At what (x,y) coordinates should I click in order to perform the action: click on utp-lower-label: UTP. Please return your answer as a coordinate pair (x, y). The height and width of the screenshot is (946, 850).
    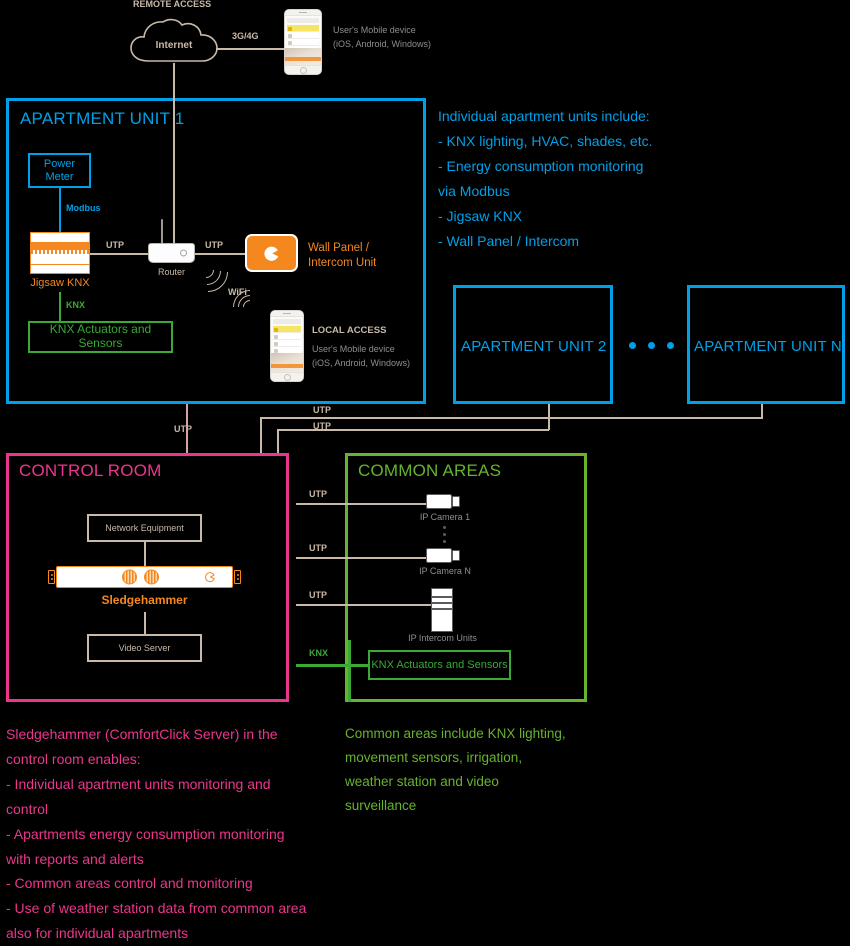
    Looking at the image, I should click on (322, 426).